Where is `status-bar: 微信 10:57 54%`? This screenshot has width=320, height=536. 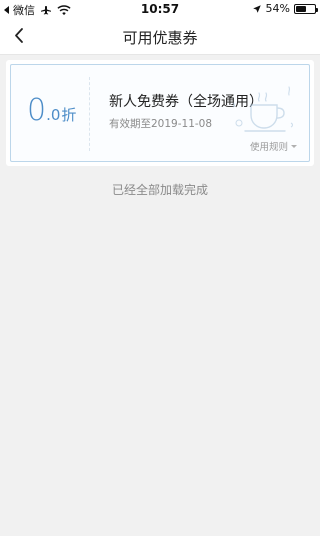
status-bar: 微信 10:57 54% is located at coordinates (160, 9).